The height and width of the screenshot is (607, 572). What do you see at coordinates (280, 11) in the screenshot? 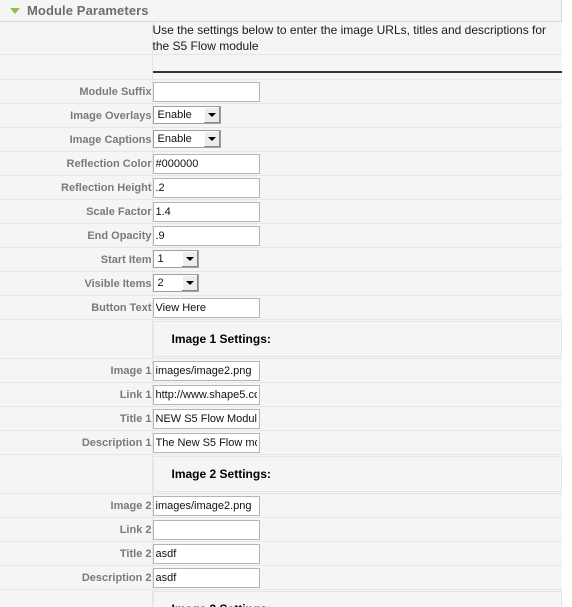
I see `panel-header: Module Parameters` at bounding box center [280, 11].